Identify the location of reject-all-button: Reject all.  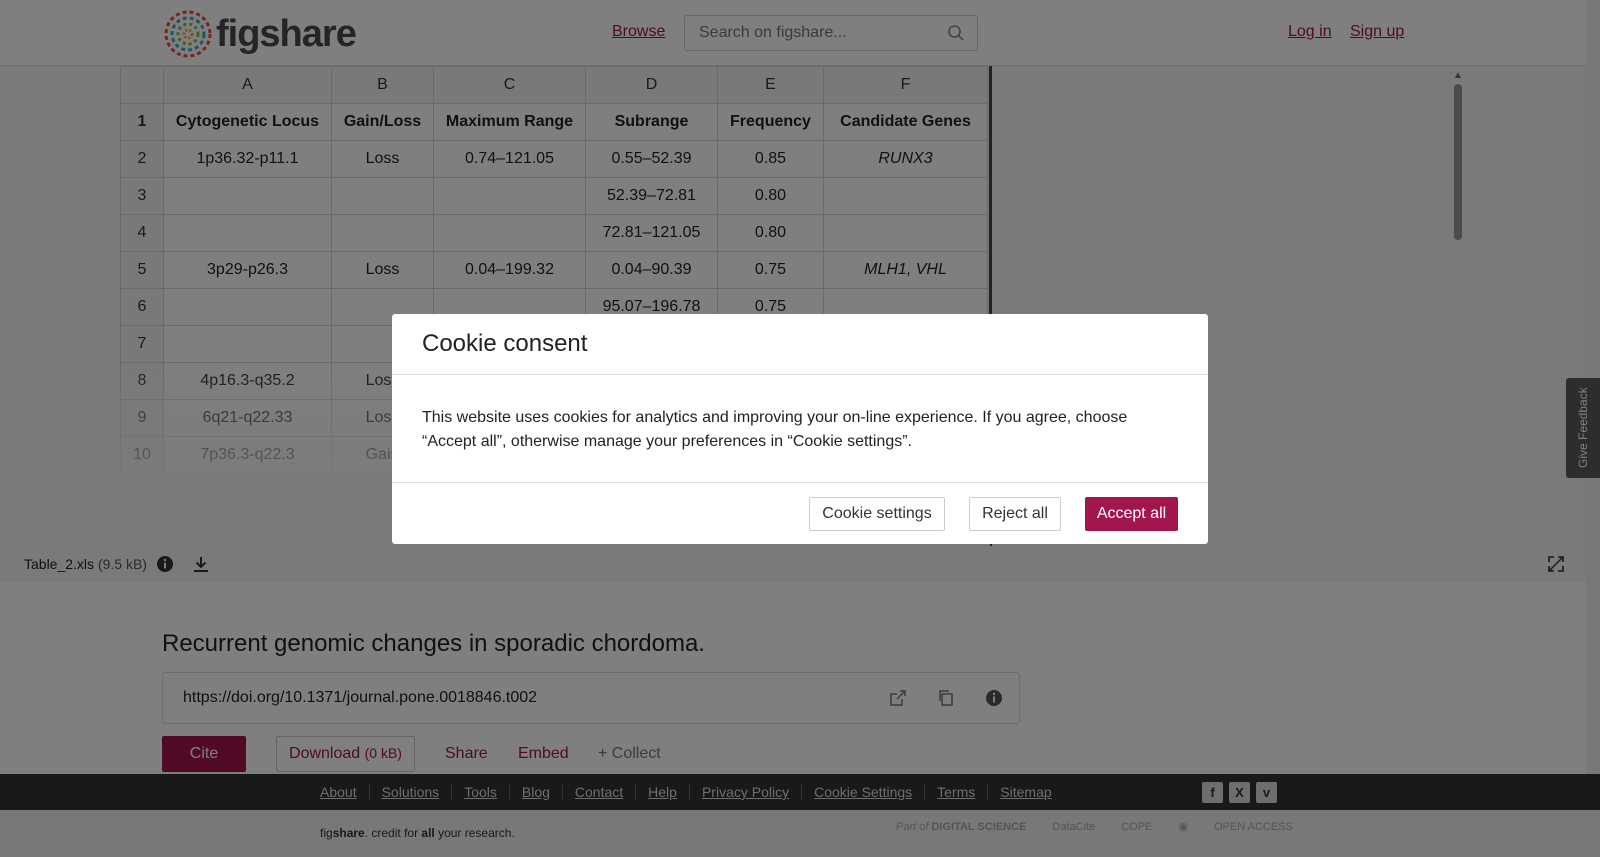
(1015, 514).